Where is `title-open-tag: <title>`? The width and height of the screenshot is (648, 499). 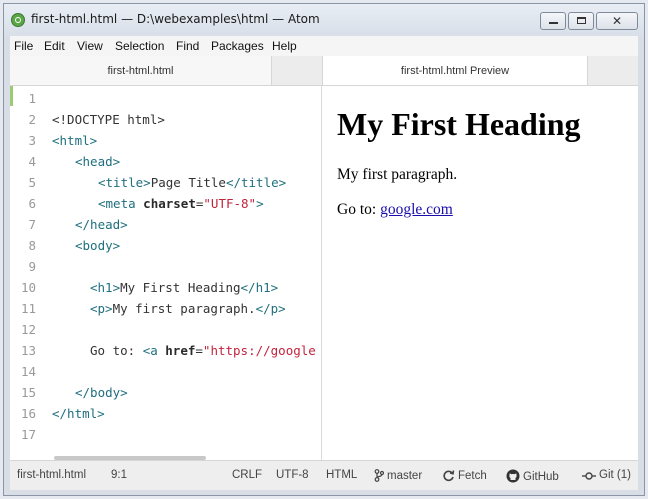
title-open-tag: <title> is located at coordinates (124, 182).